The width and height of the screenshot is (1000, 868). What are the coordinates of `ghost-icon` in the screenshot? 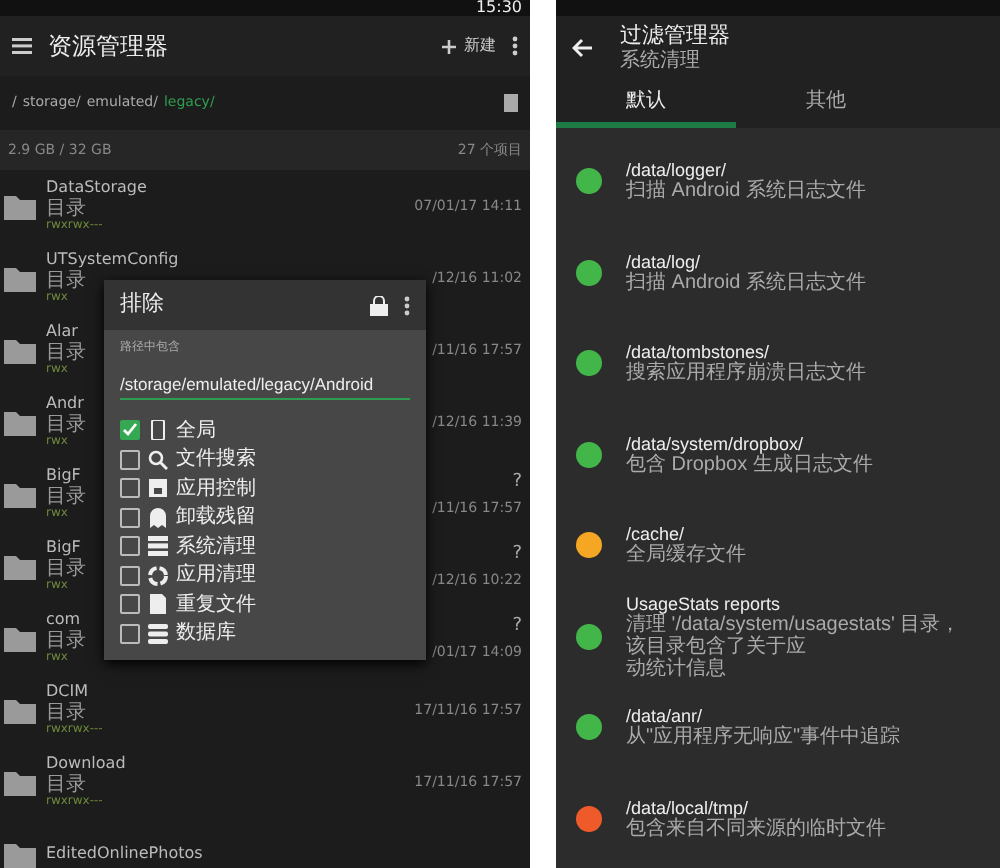 It's located at (158, 517).